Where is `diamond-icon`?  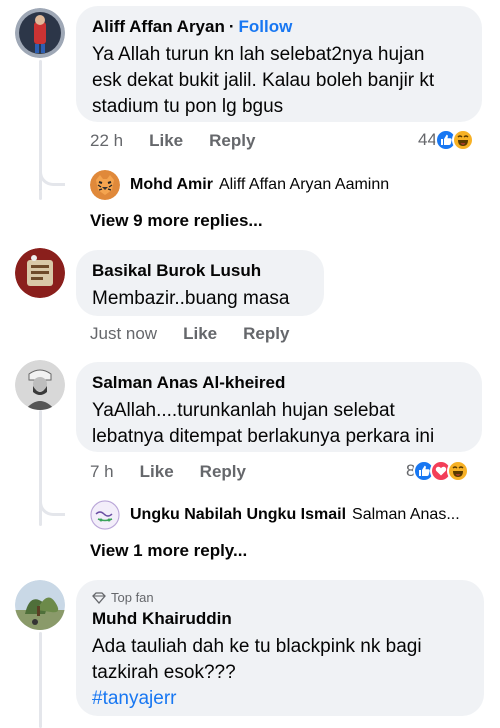
diamond-icon is located at coordinates (99, 598).